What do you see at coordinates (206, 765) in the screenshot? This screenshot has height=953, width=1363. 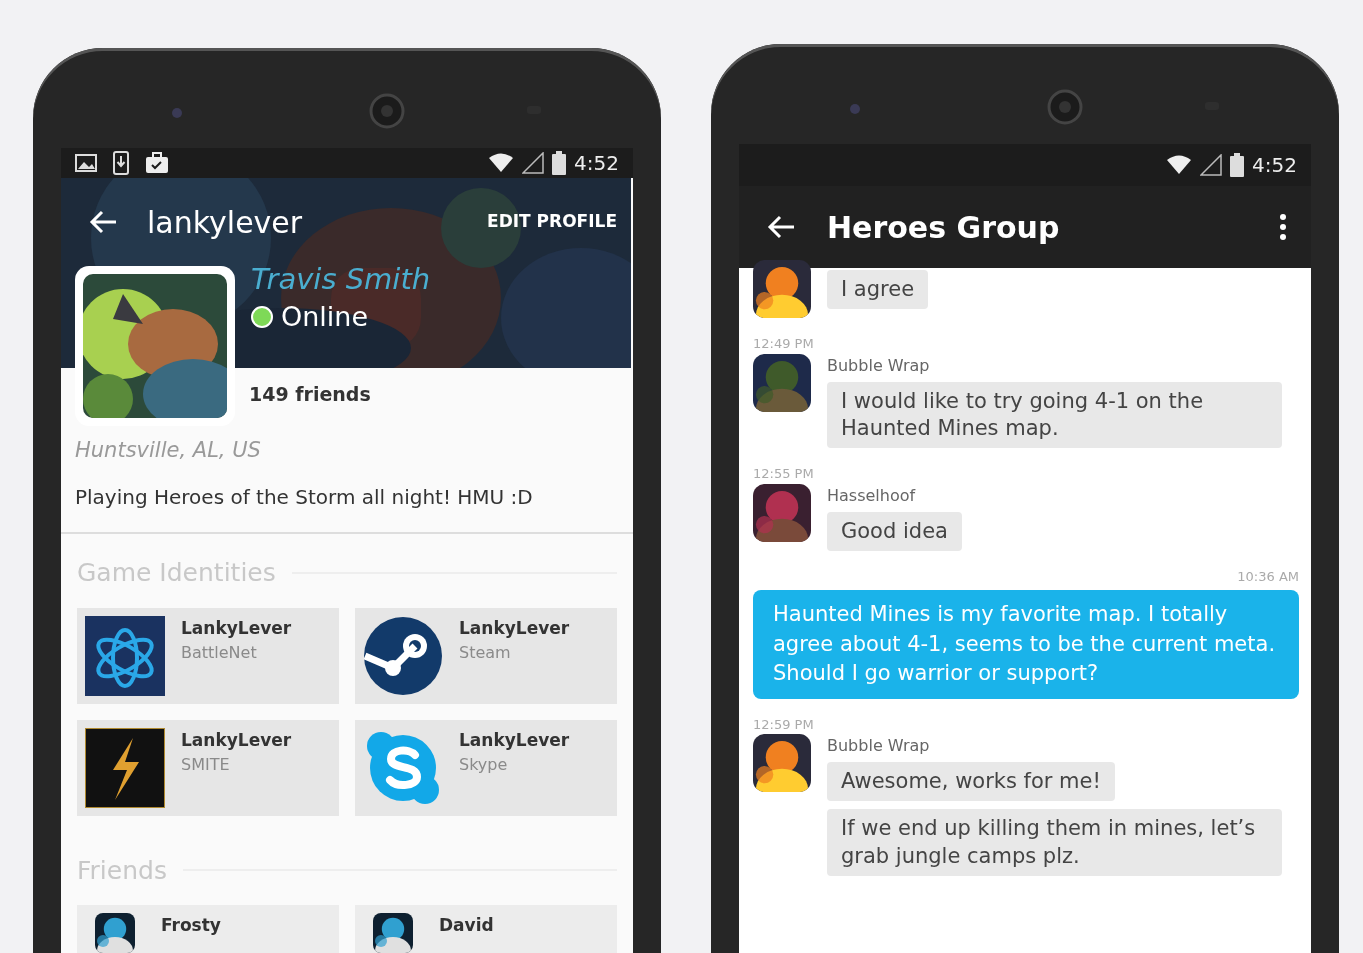 I see `service-name: SMITE` at bounding box center [206, 765].